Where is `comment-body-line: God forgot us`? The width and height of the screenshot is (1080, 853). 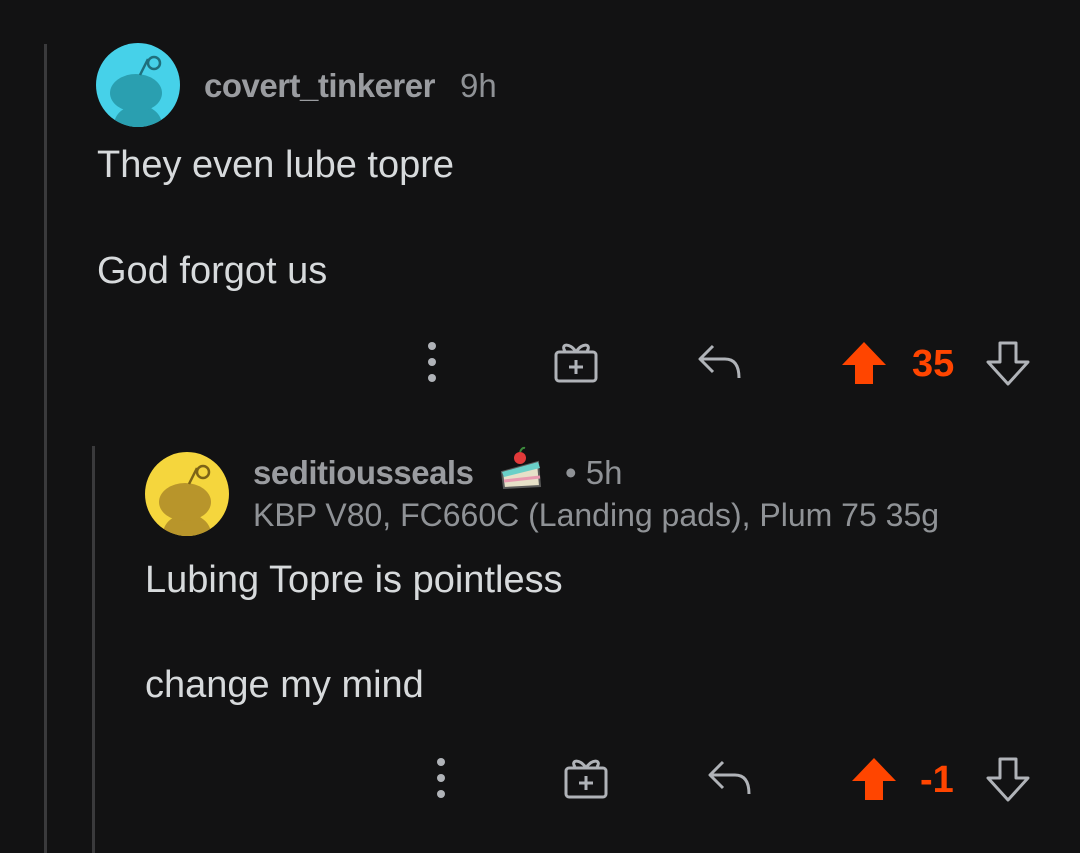 comment-body-line: God forgot us is located at coordinates (212, 271).